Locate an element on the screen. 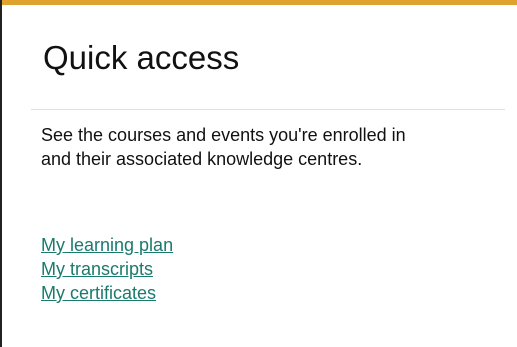  list-item: My certificates is located at coordinates (107, 293).